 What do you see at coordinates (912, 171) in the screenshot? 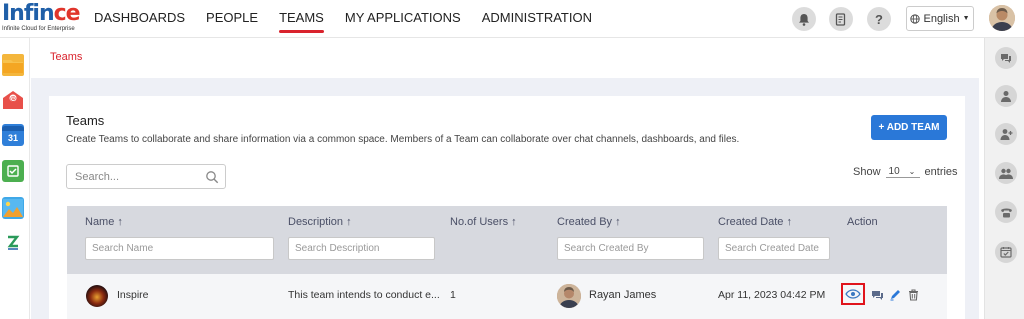
I see `chevron-down-icon: ⌄` at bounding box center [912, 171].